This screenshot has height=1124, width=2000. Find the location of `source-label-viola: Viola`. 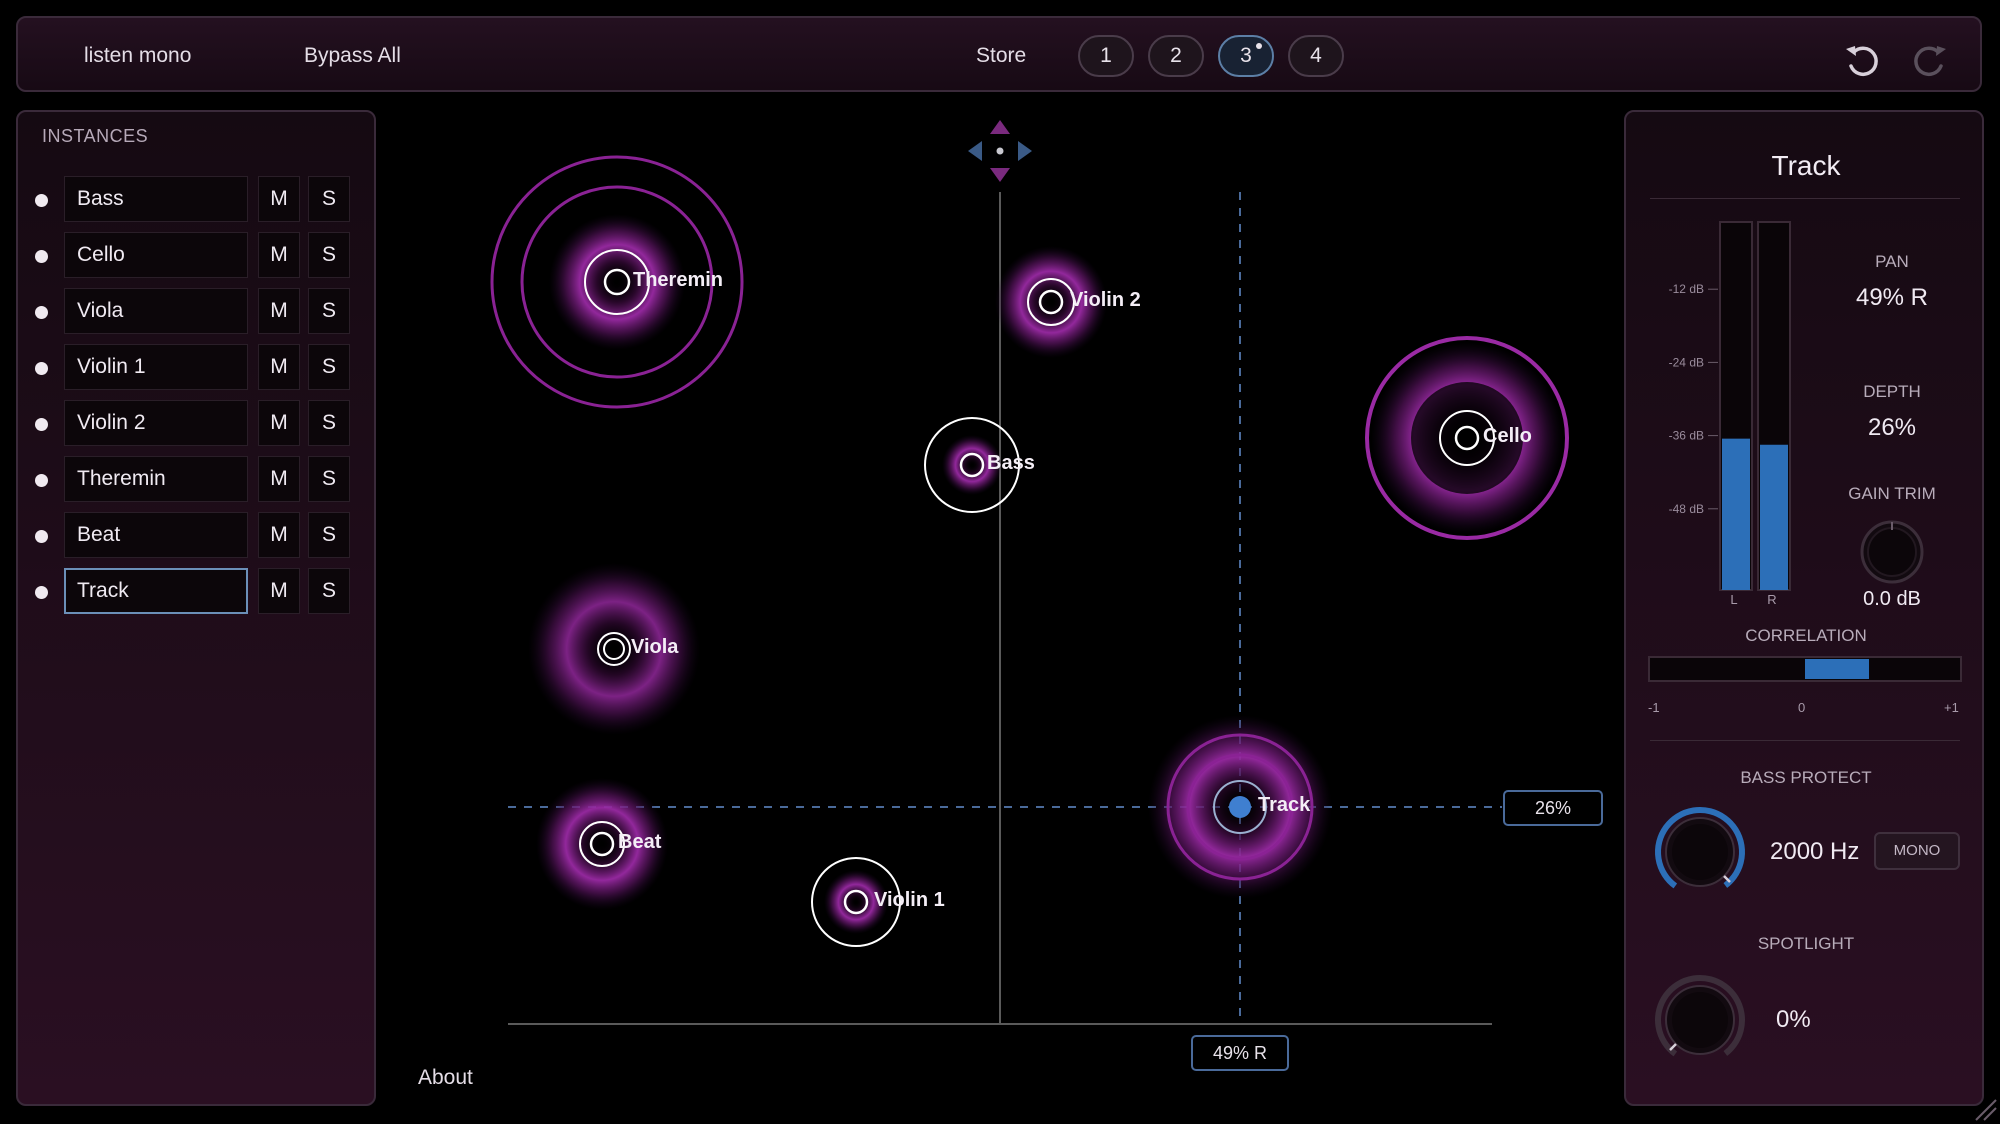

source-label-viola: Viola is located at coordinates (655, 647).